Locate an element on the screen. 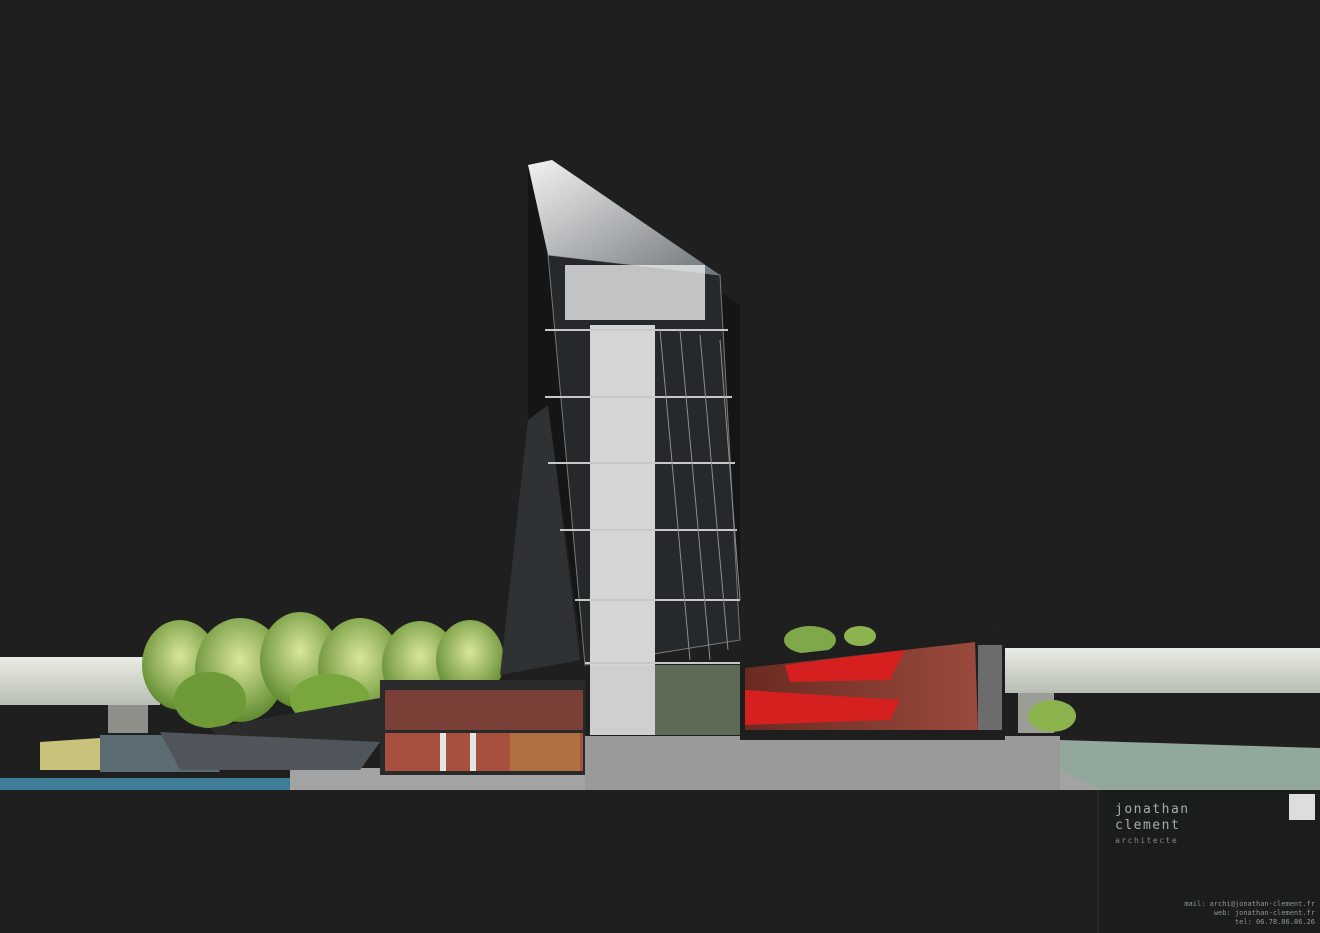 The height and width of the screenshot is (933, 1320). tower-section is located at coordinates (621, 442).